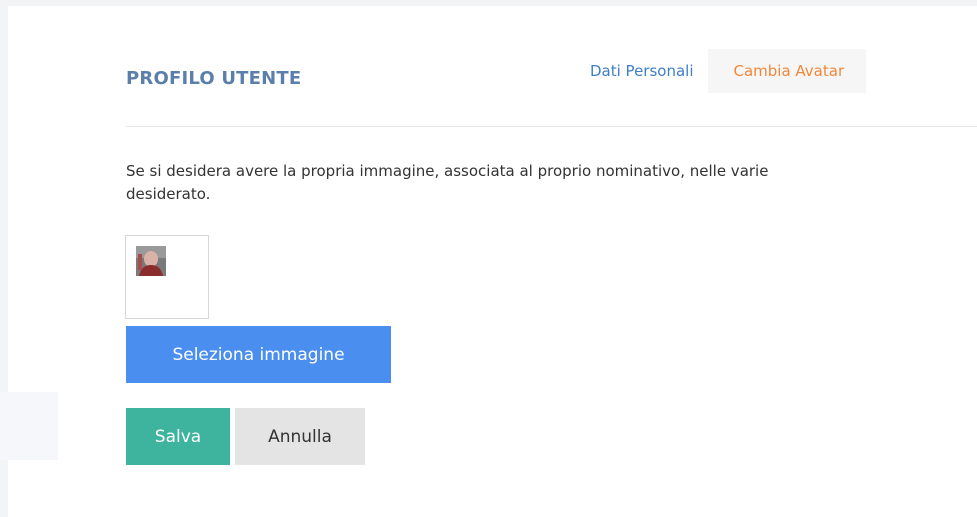 The height and width of the screenshot is (517, 977). What do you see at coordinates (168, 194) in the screenshot?
I see `description-line: desiderato.` at bounding box center [168, 194].